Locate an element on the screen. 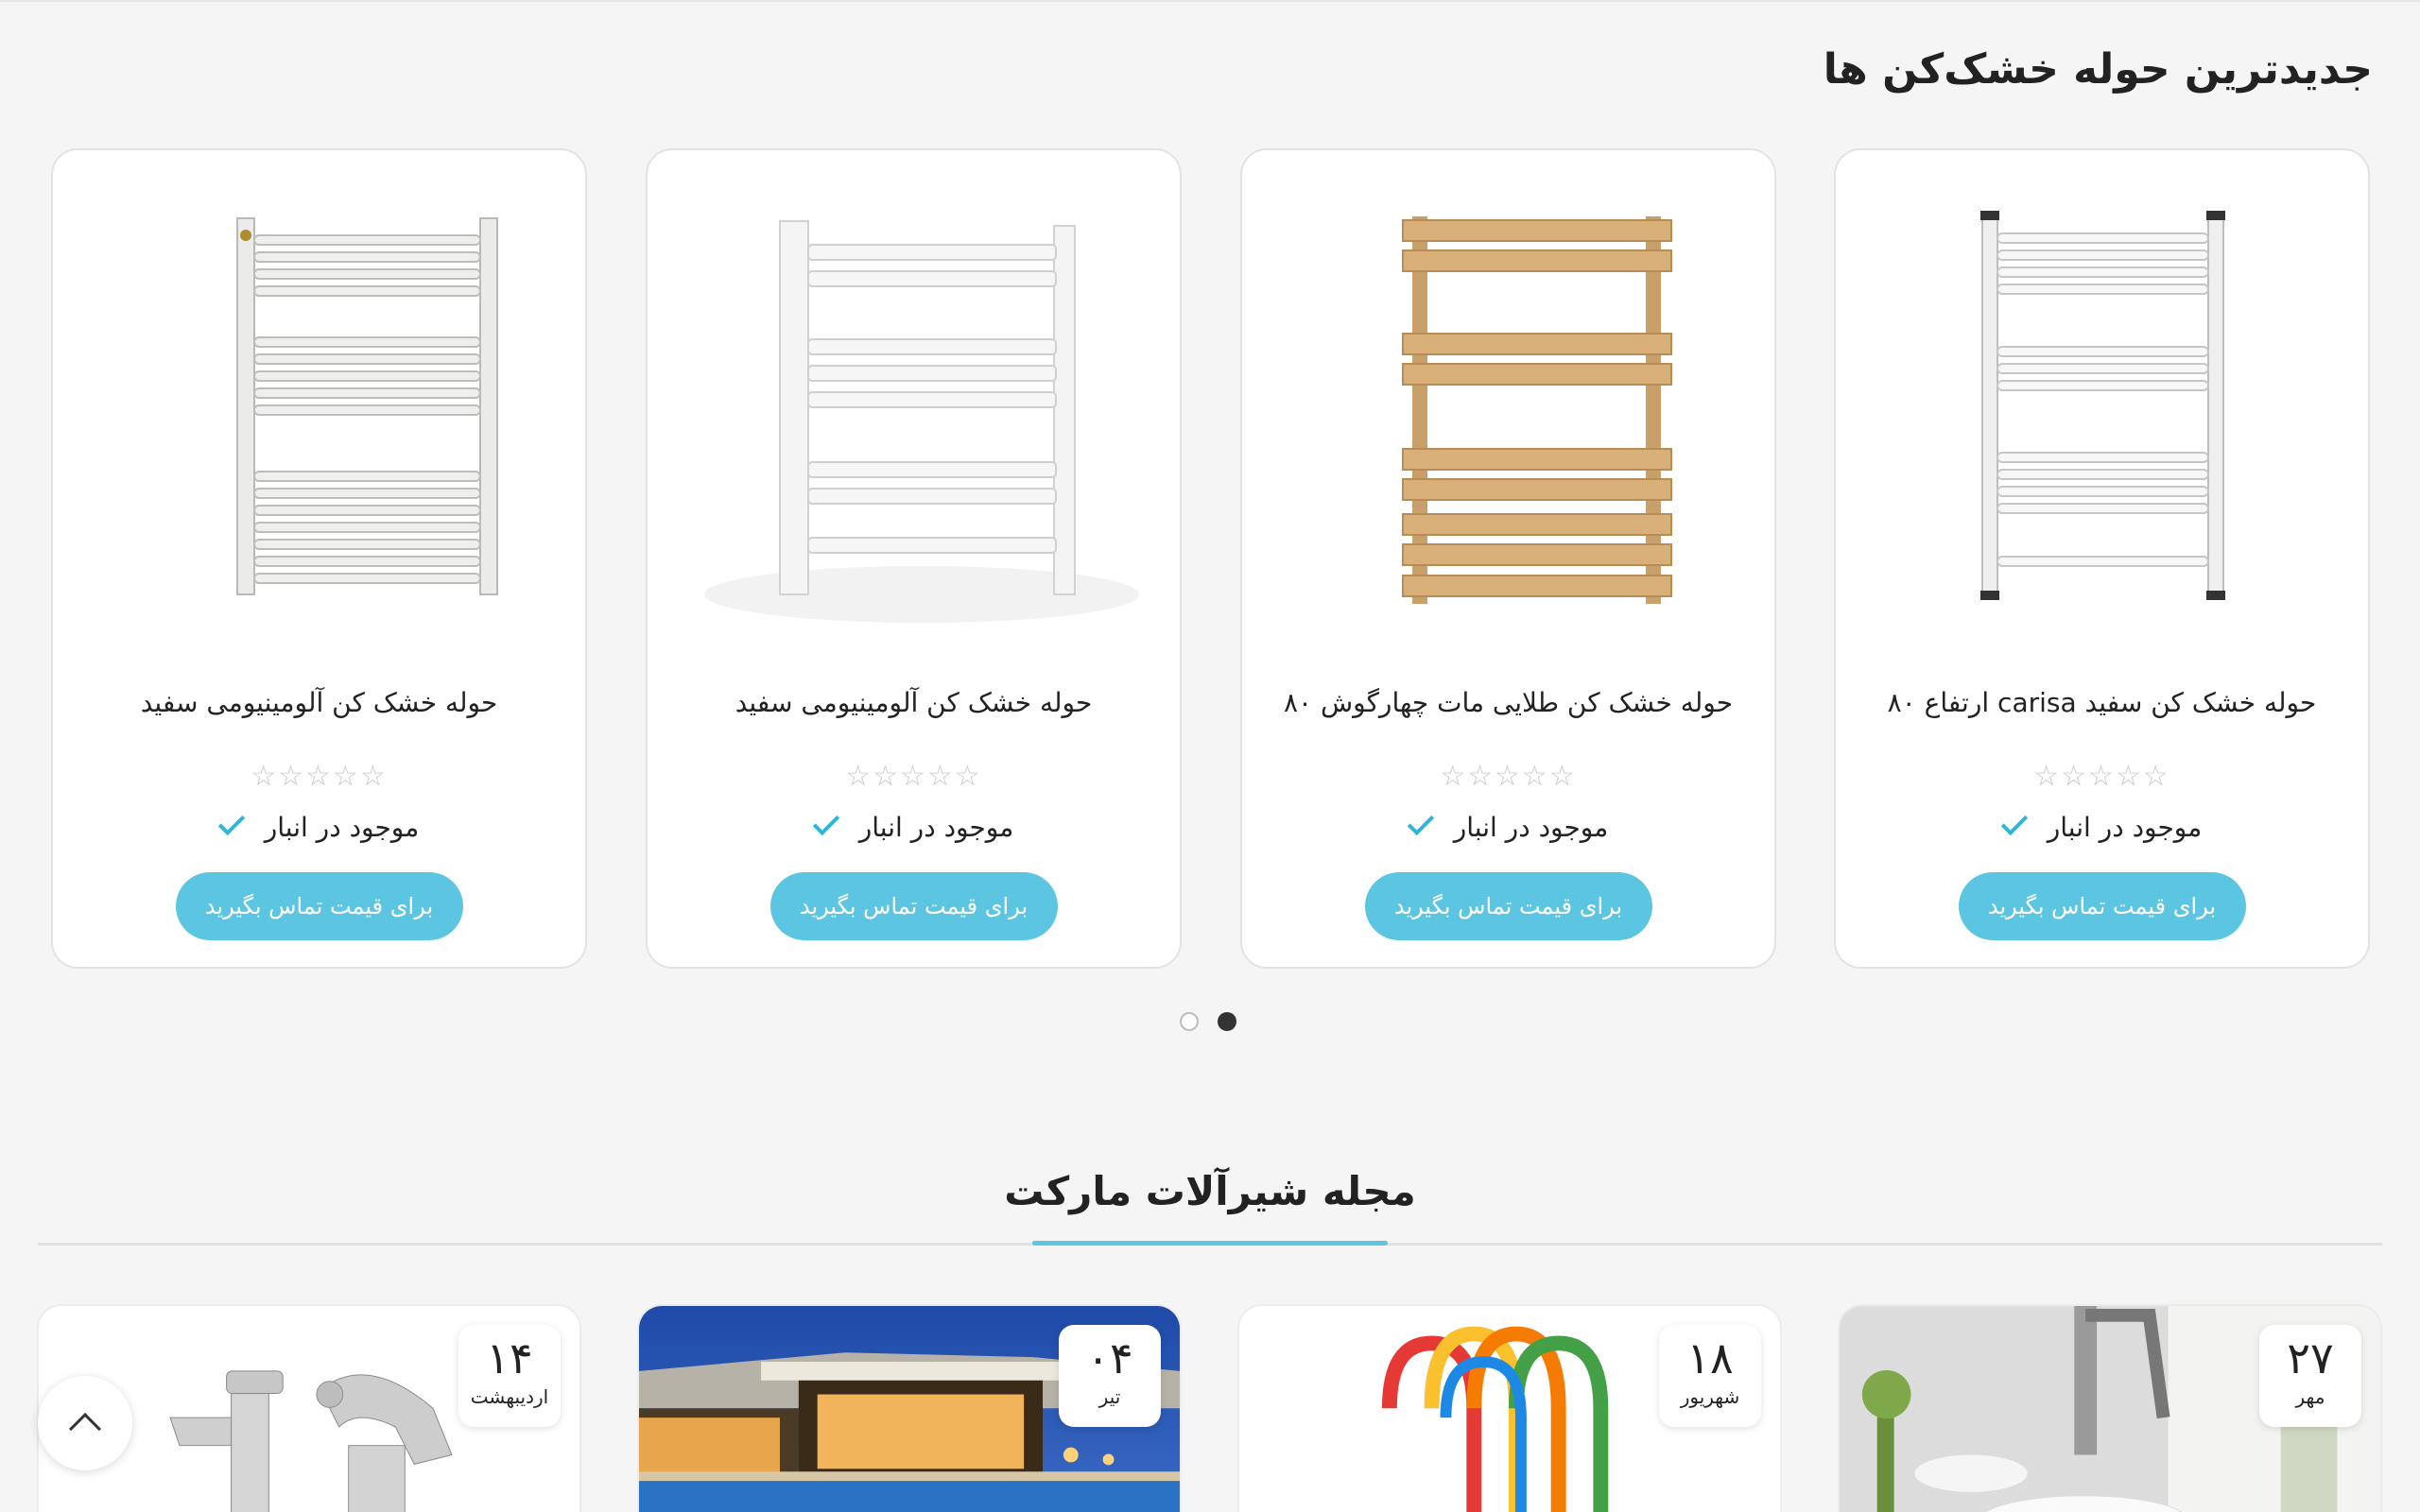 This screenshot has width=2420, height=1512. post-month: مهر is located at coordinates (2310, 1396).